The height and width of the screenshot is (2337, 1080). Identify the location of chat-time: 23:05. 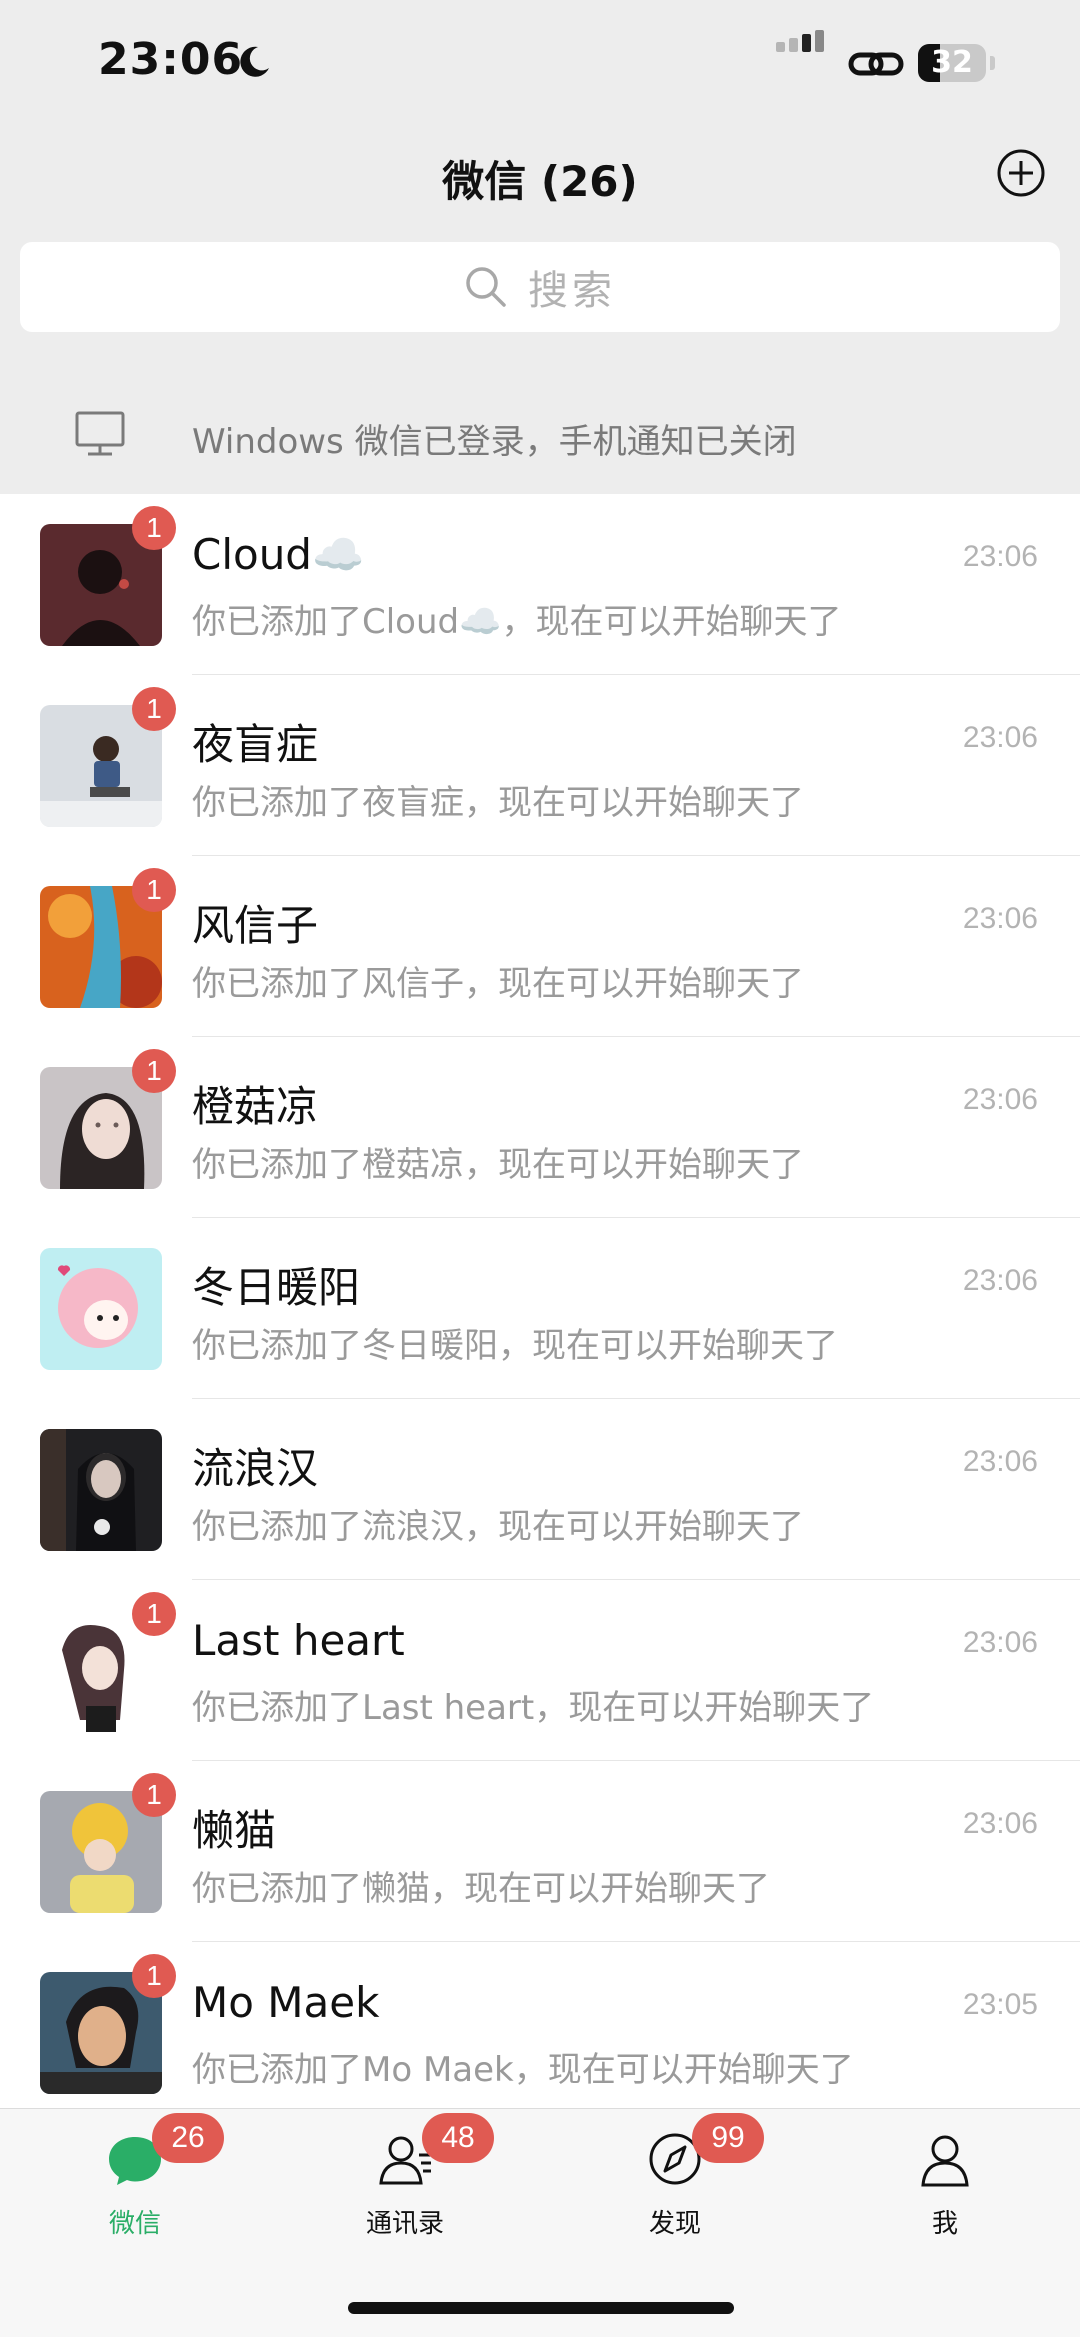
(1000, 2004).